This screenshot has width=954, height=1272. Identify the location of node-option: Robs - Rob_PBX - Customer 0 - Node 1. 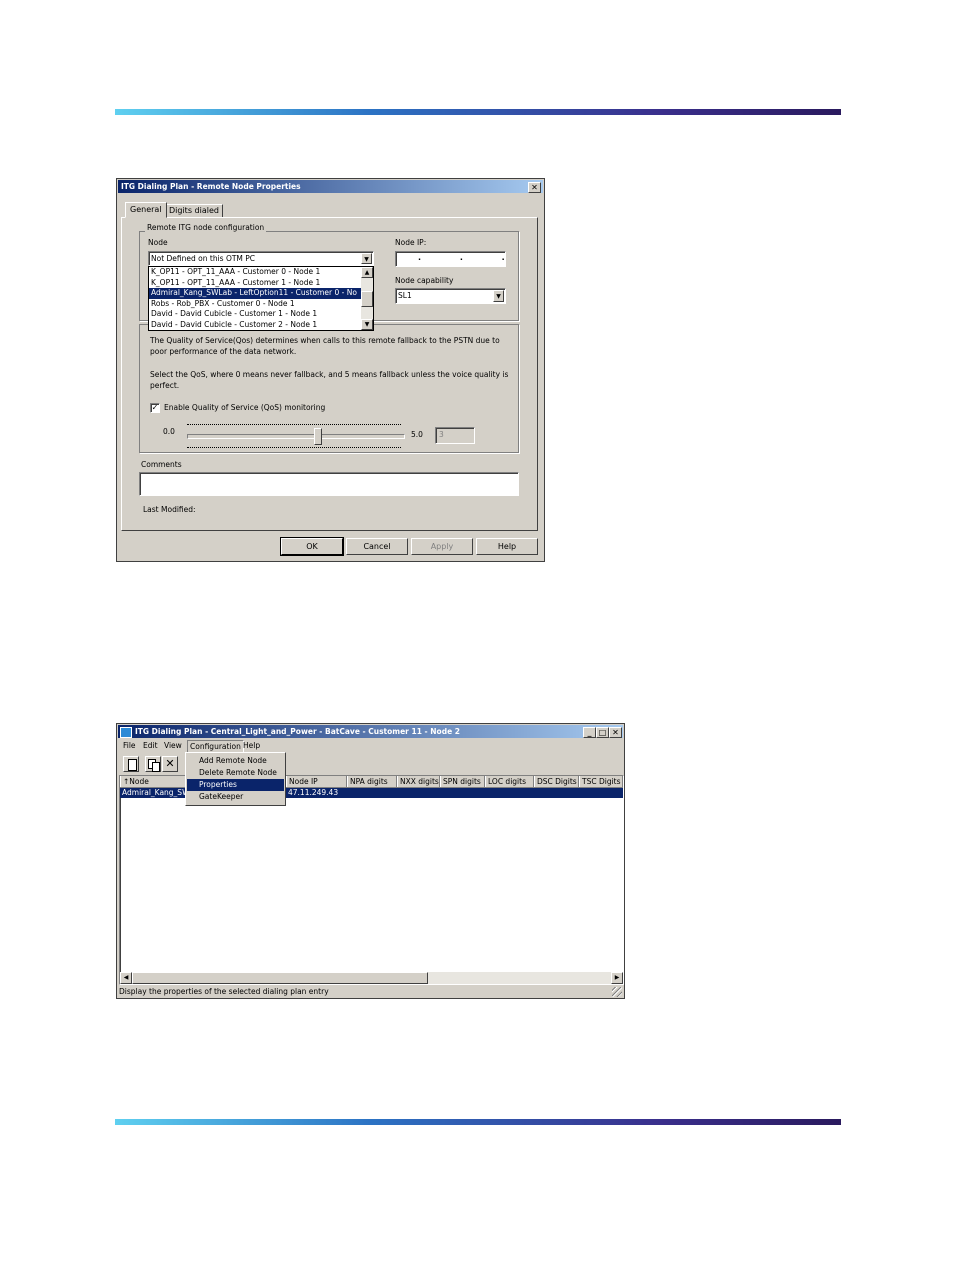
(255, 304).